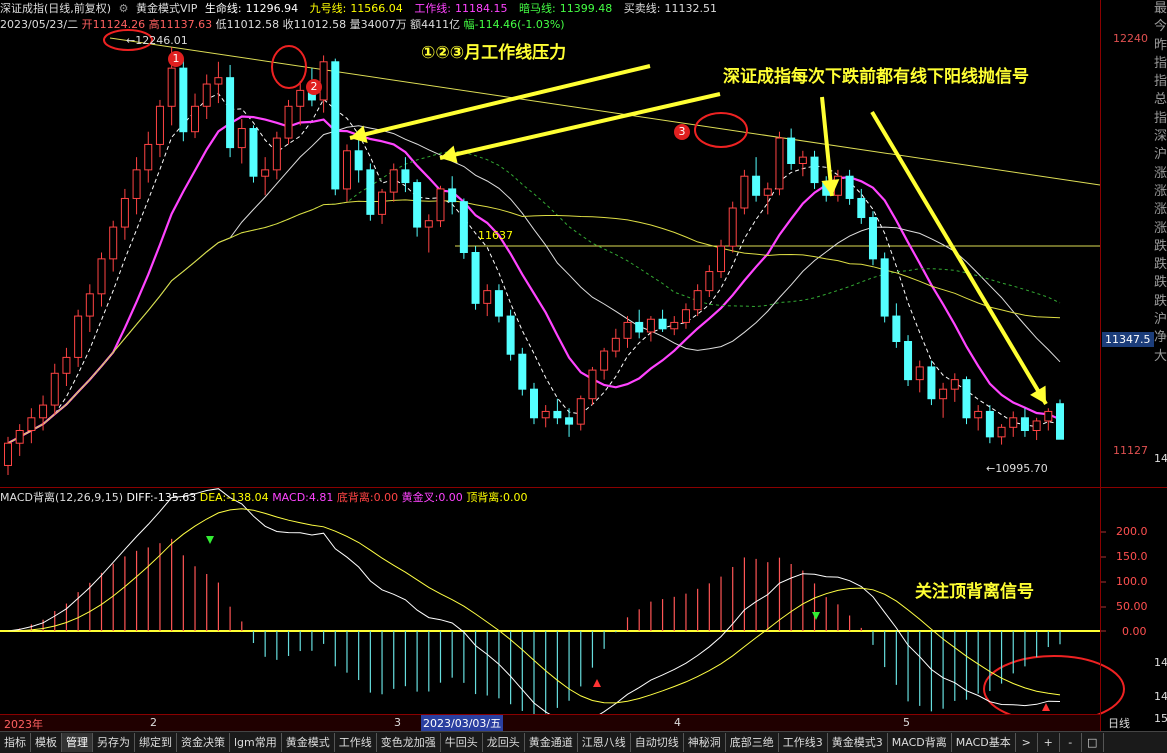  Describe the element at coordinates (1128, 339) in the screenshot. I see `current-price-box: 11347.5` at that location.